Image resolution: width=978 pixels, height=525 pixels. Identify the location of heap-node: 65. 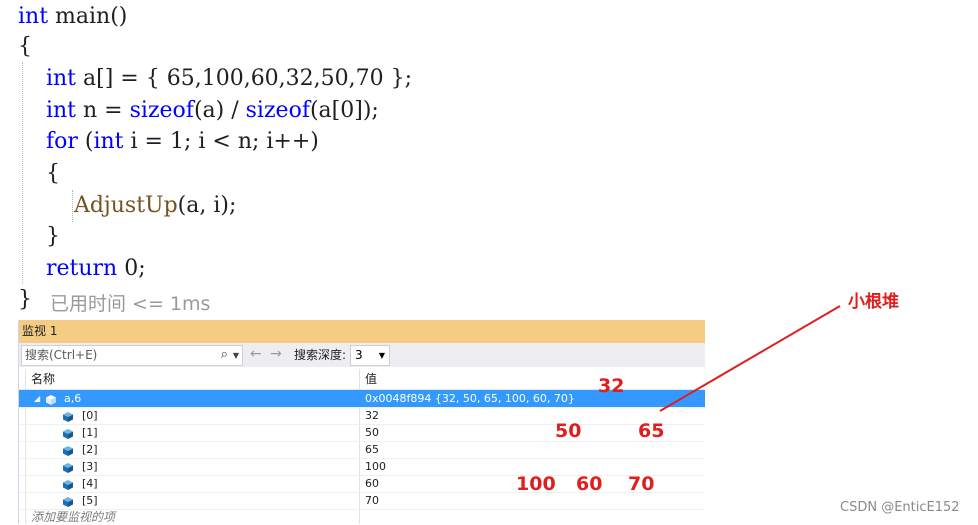
(651, 431).